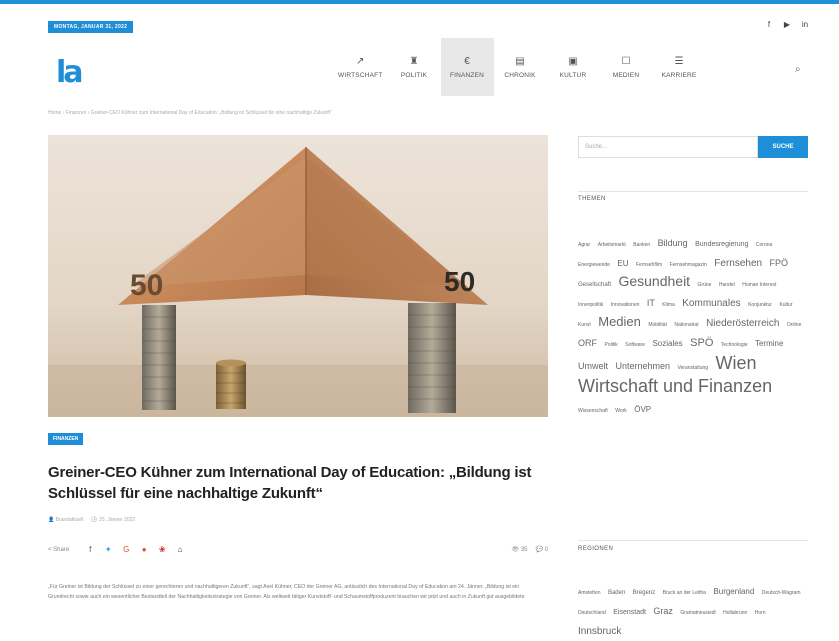 This screenshot has height=641, width=839. What do you see at coordinates (667, 343) in the screenshot?
I see `tag-link: Soziales` at bounding box center [667, 343].